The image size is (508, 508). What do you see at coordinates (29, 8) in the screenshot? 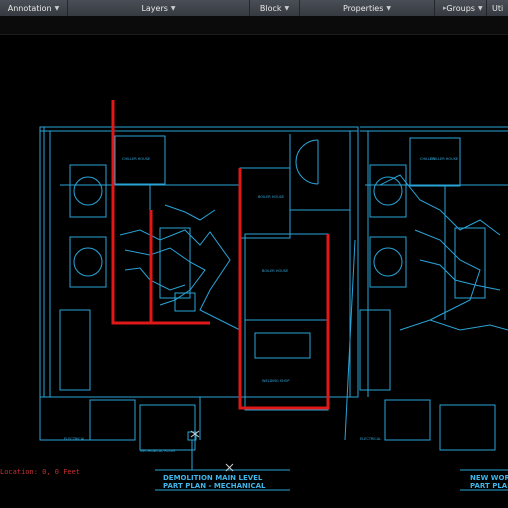
I see `panel-label: Annotation` at bounding box center [29, 8].